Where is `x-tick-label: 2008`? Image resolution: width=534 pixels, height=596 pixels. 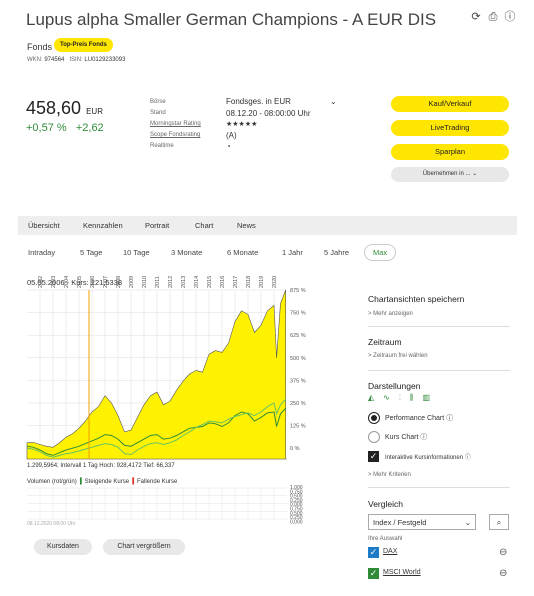
x-tick-label: 2008 is located at coordinates (119, 282).